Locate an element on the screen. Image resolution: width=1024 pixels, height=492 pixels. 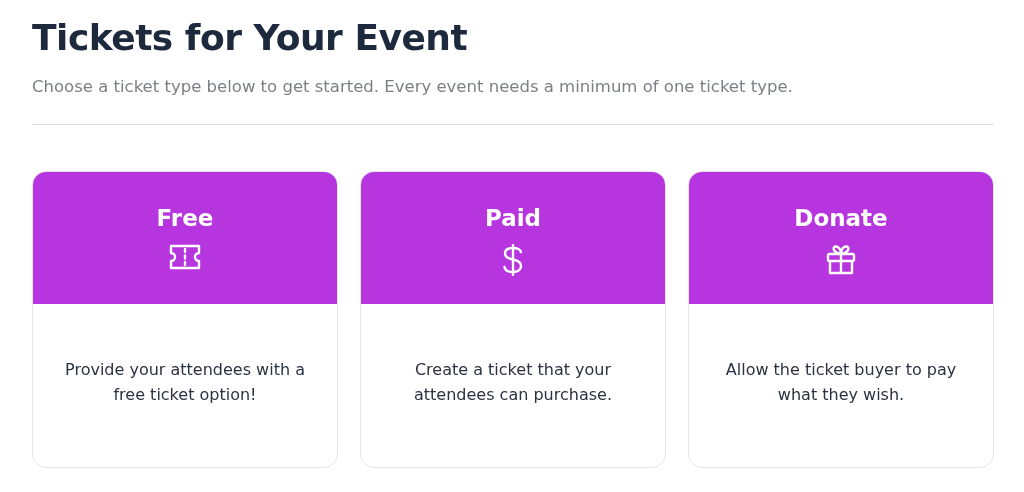
card-title: Free is located at coordinates (185, 218).